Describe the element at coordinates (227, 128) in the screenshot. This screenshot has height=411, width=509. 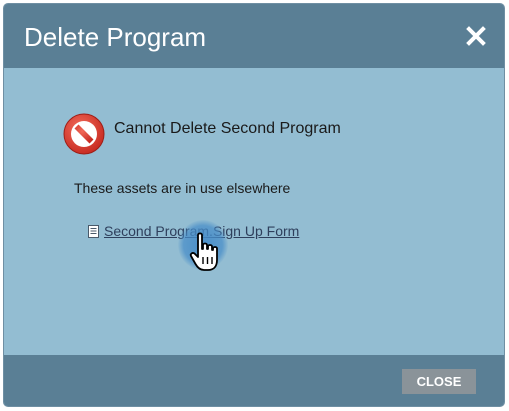
I see `error-message: Cannot Delete Second Program` at that location.